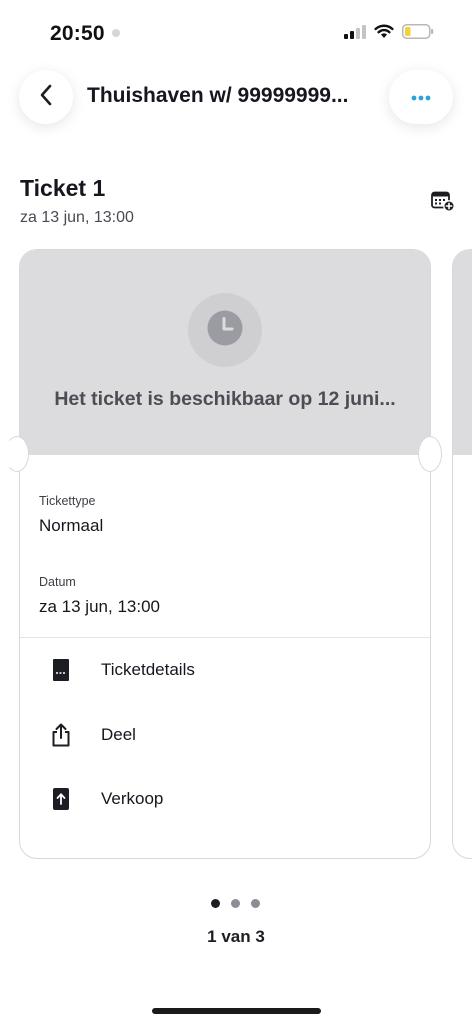 This screenshot has width=472, height=1024. I want to click on clock-icon, so click(225, 330).